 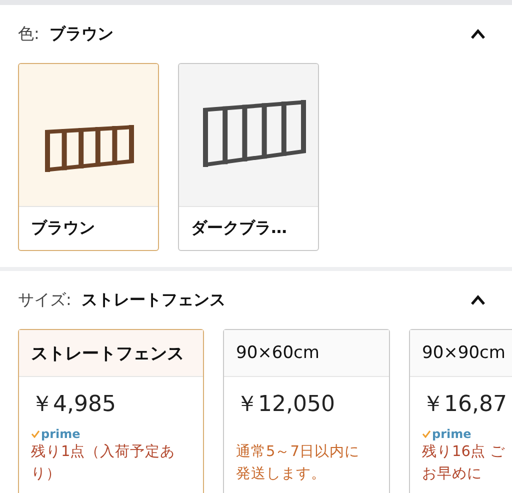 I want to click on price: ￥4,985, so click(x=73, y=405).